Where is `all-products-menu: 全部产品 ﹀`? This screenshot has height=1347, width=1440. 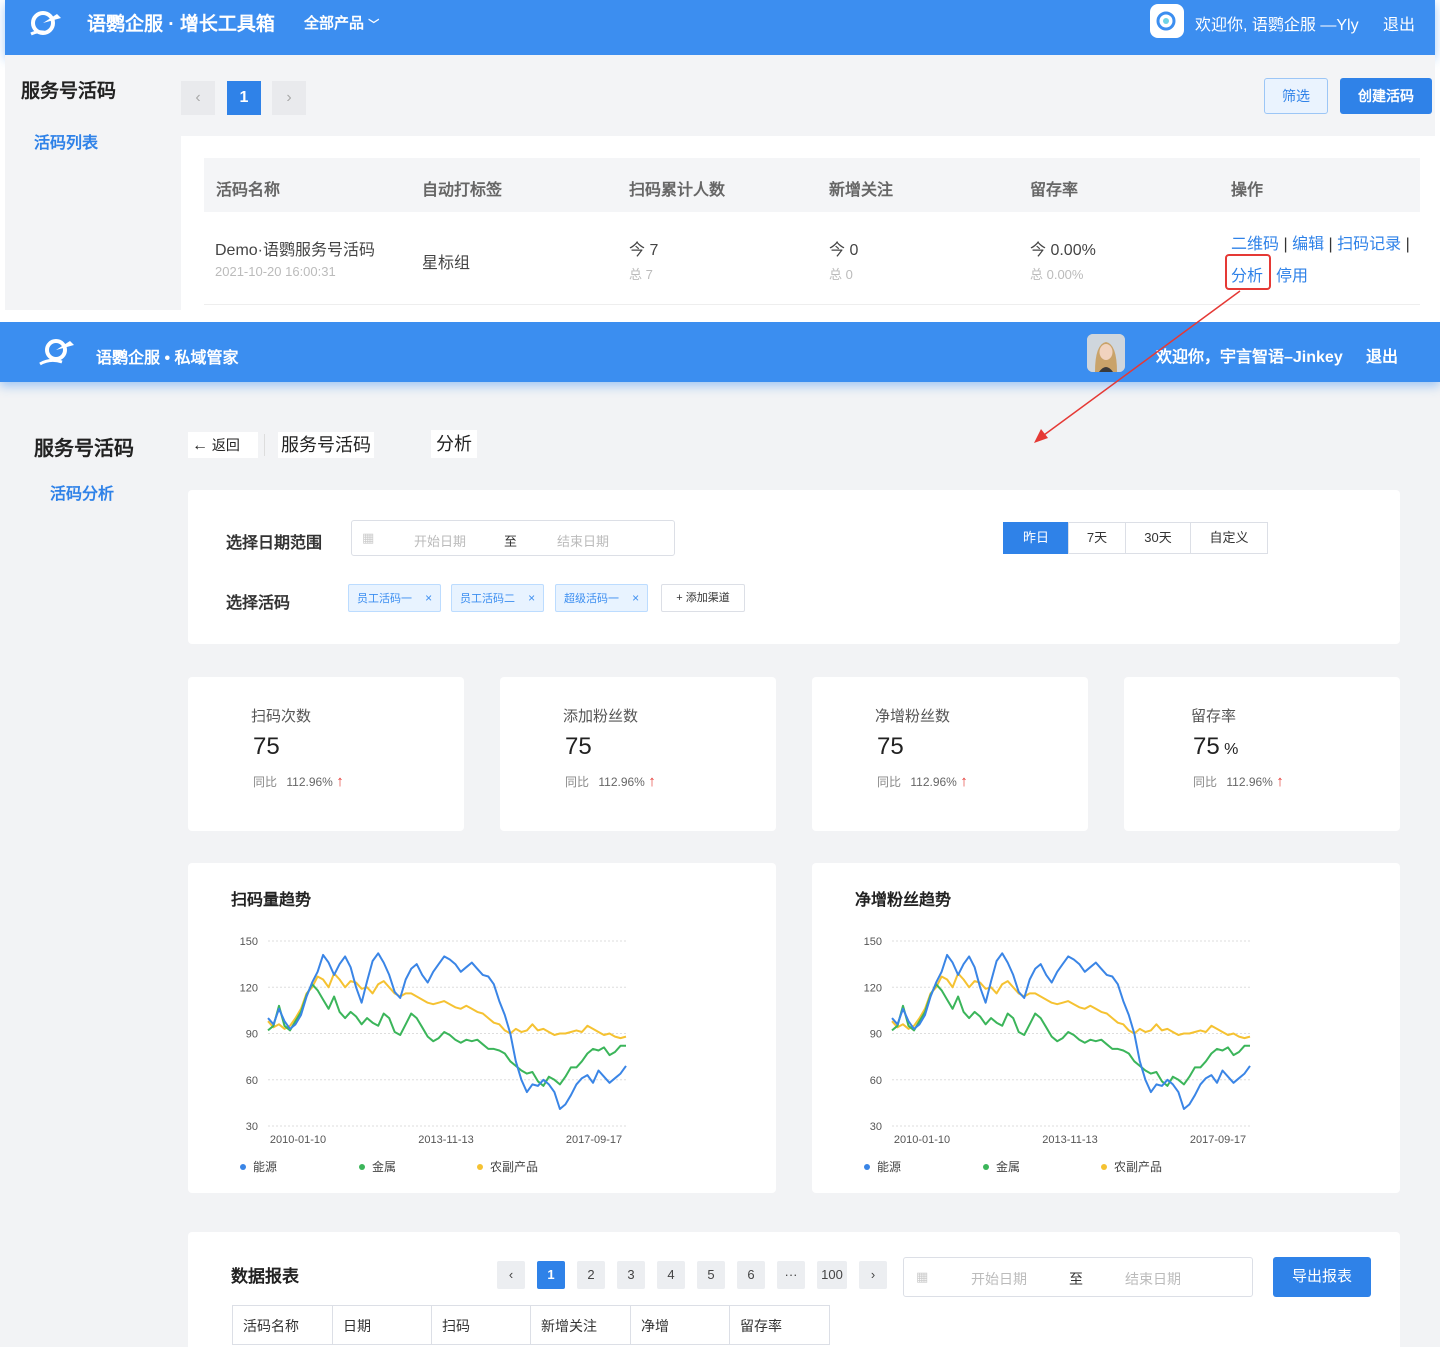
all-products-menu: 全部产品 ﹀ is located at coordinates (341, 22).